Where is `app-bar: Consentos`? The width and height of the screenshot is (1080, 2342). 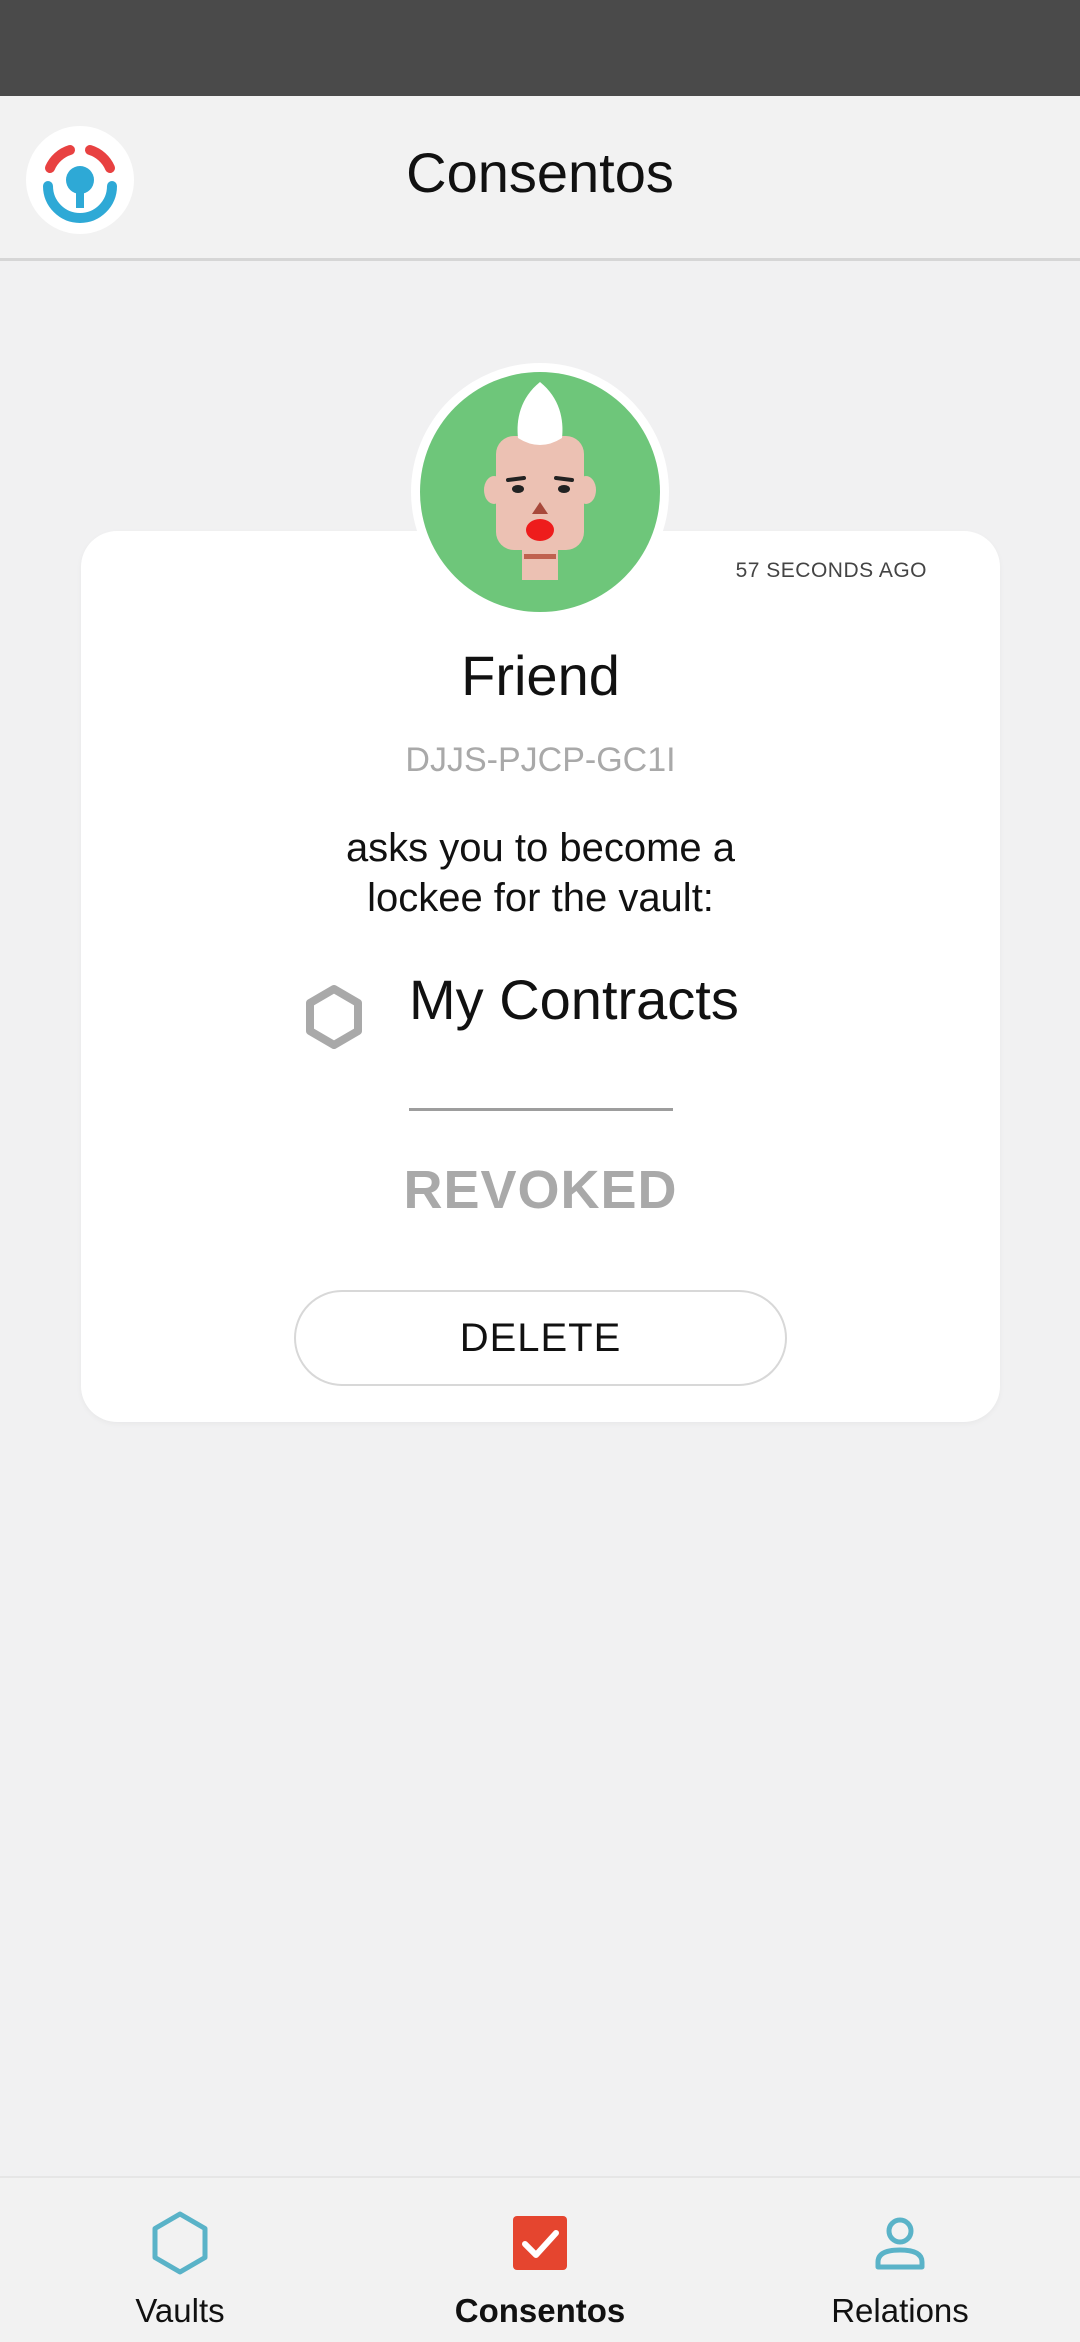 app-bar: Consentos is located at coordinates (540, 178).